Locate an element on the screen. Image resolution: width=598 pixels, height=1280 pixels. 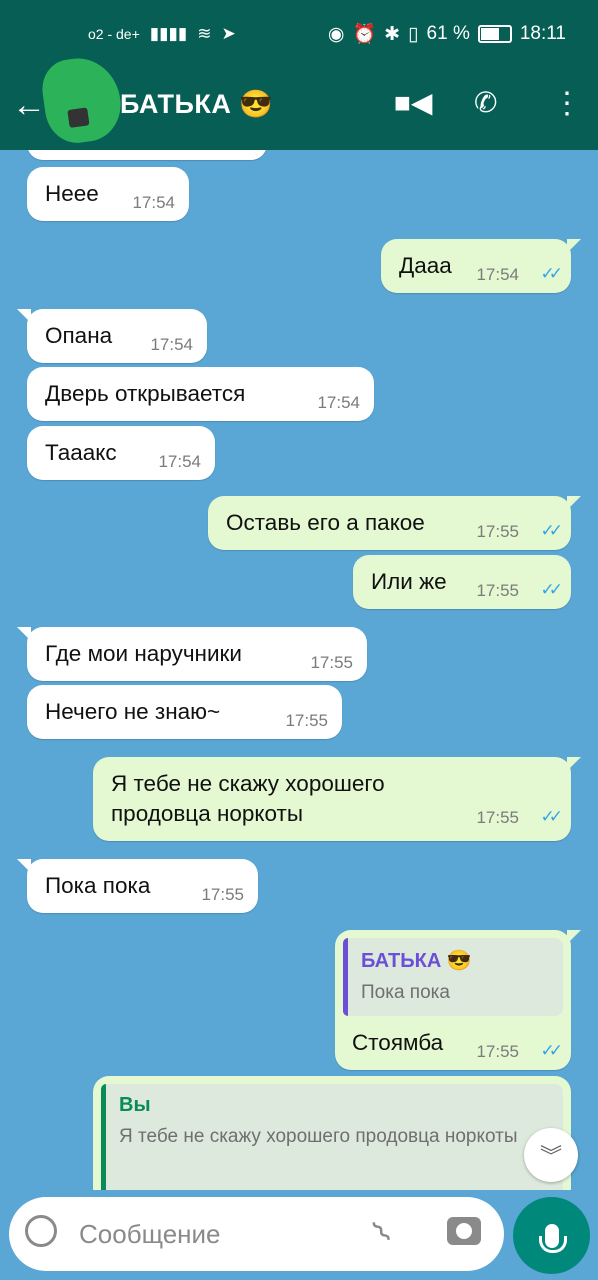
vibrate-icon: ▯ is located at coordinates (413, 34).